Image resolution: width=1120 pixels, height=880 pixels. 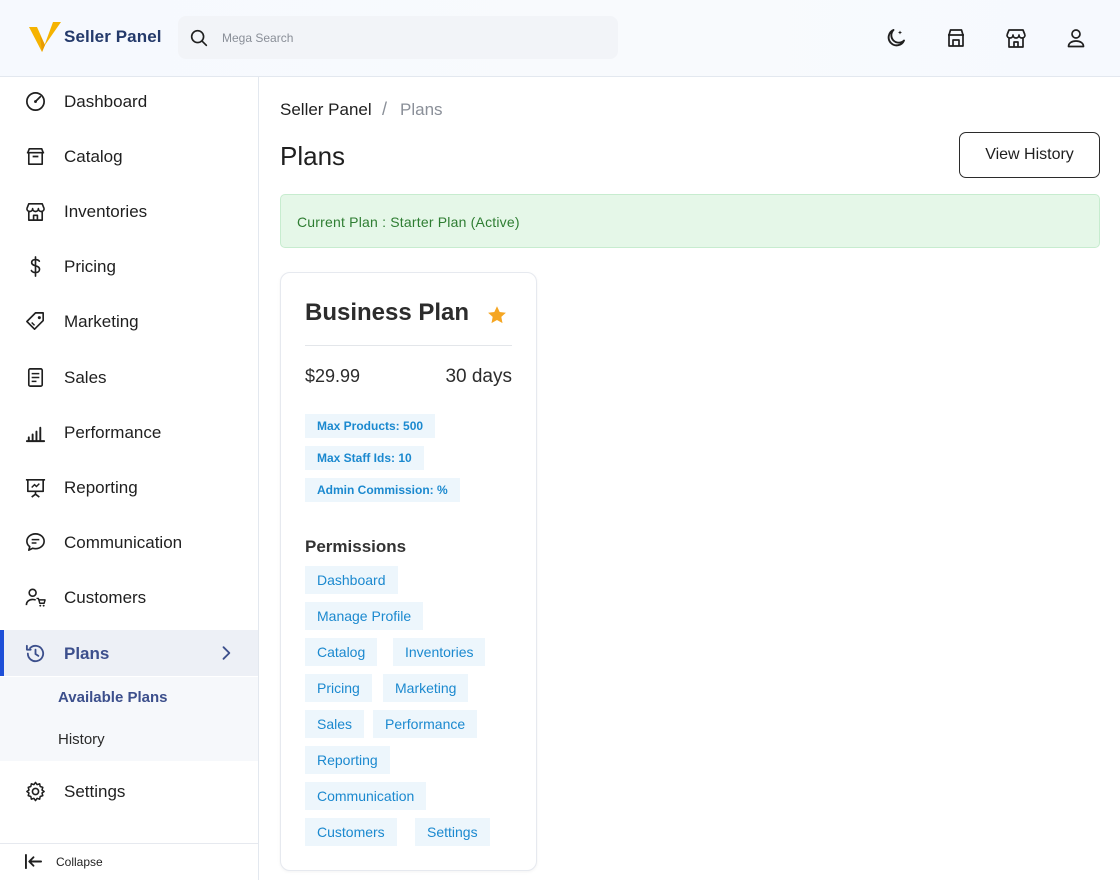 What do you see at coordinates (85, 377) in the screenshot?
I see `sidebar-item-label: Sales` at bounding box center [85, 377].